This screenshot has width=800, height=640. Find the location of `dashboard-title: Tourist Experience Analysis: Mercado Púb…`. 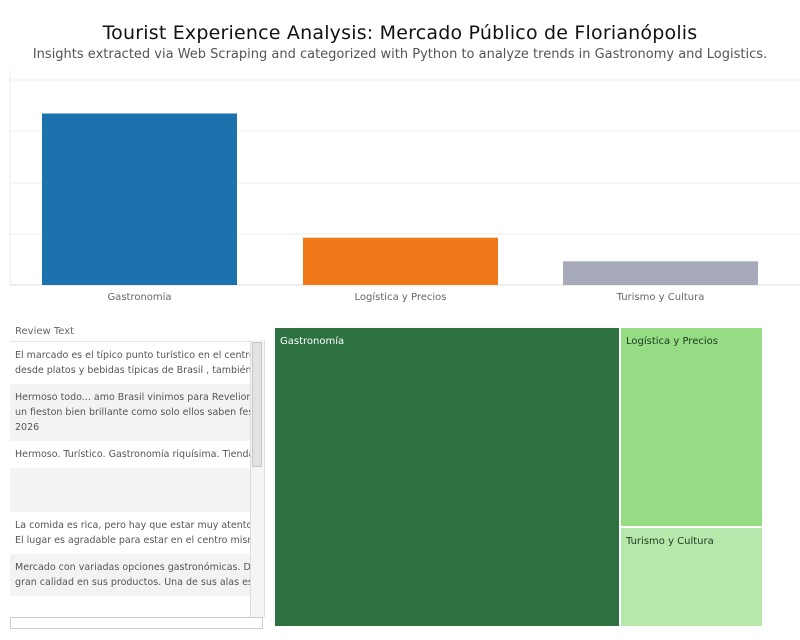

dashboard-title: Tourist Experience Analysis: Mercado Púb… is located at coordinates (400, 33).